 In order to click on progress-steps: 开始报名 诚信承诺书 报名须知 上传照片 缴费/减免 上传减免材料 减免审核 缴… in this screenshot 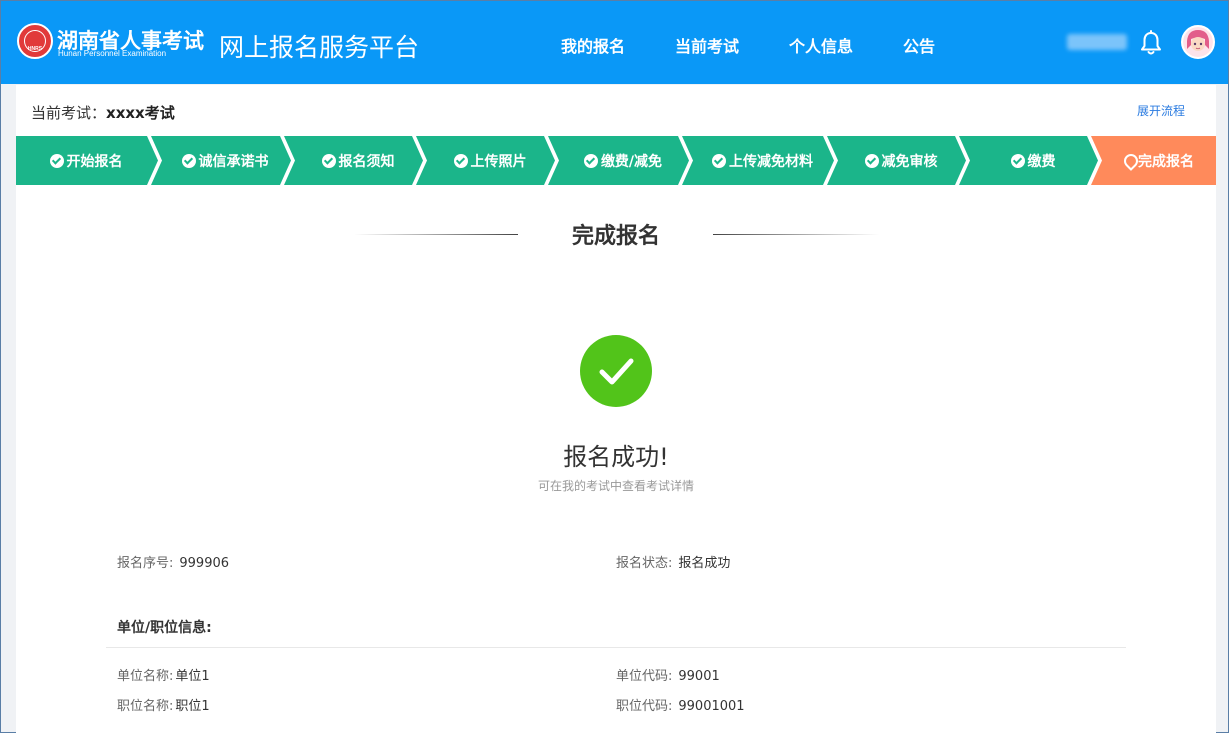, I will do `click(616, 160)`.